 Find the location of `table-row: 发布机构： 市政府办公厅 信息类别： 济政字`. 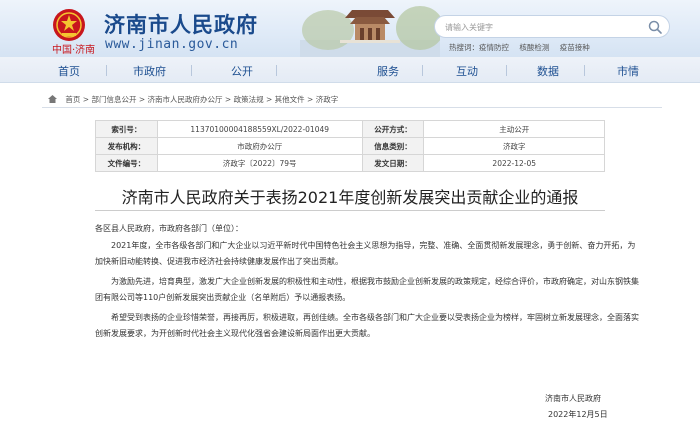

table-row: 发布机构： 市政府办公厅 信息类别： 济政字 is located at coordinates (350, 146).